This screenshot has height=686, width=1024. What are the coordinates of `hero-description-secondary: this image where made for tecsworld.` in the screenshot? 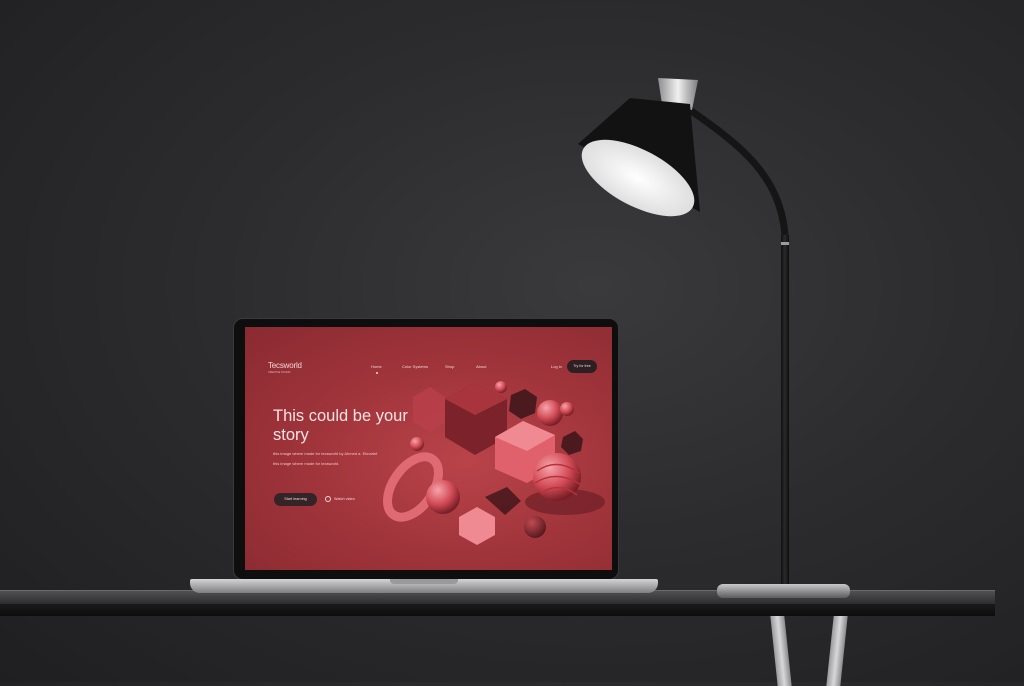 It's located at (306, 463).